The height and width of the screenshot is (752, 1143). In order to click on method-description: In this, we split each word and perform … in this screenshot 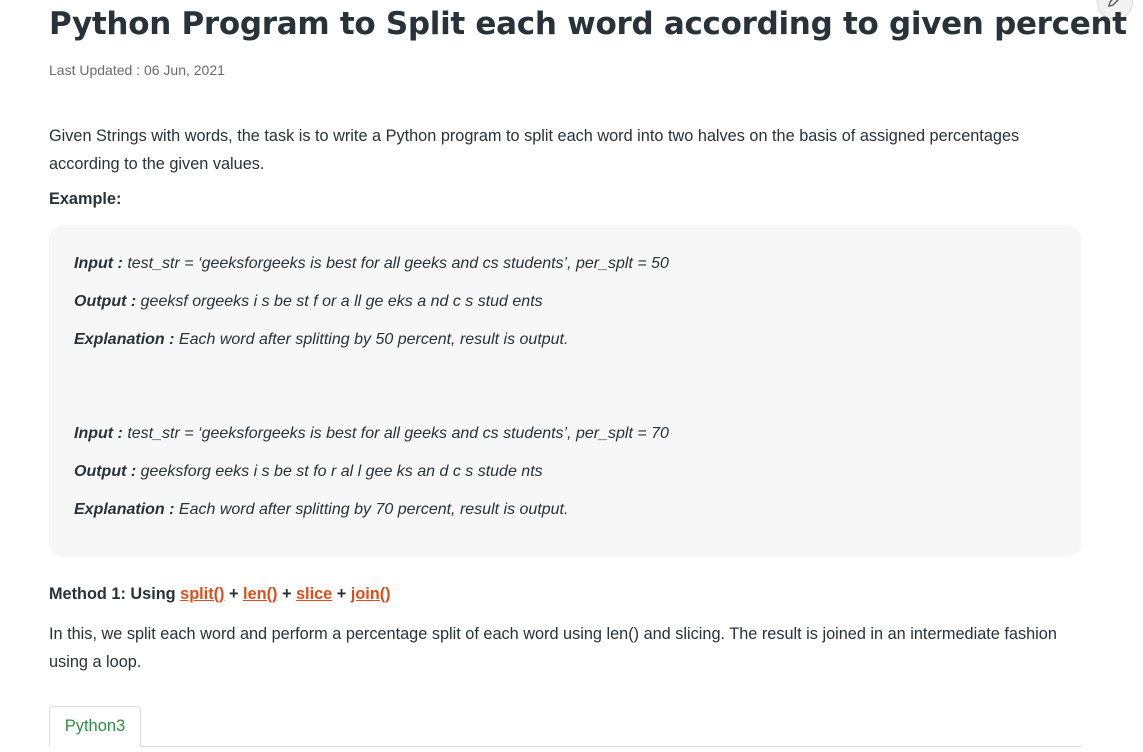, I will do `click(553, 648)`.